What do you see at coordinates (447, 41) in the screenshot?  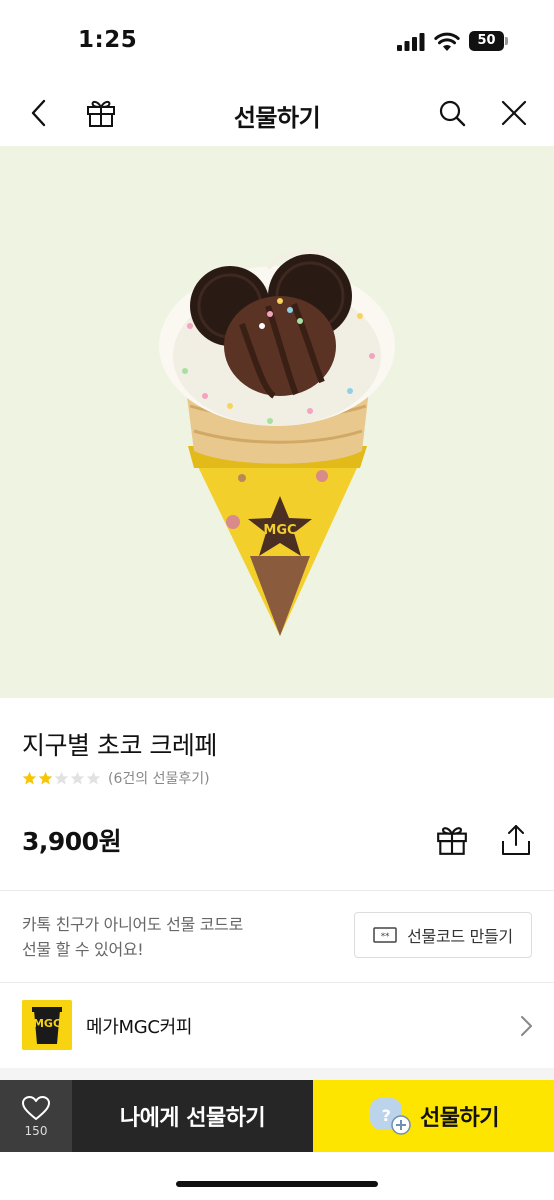 I see `wifi-icon` at bounding box center [447, 41].